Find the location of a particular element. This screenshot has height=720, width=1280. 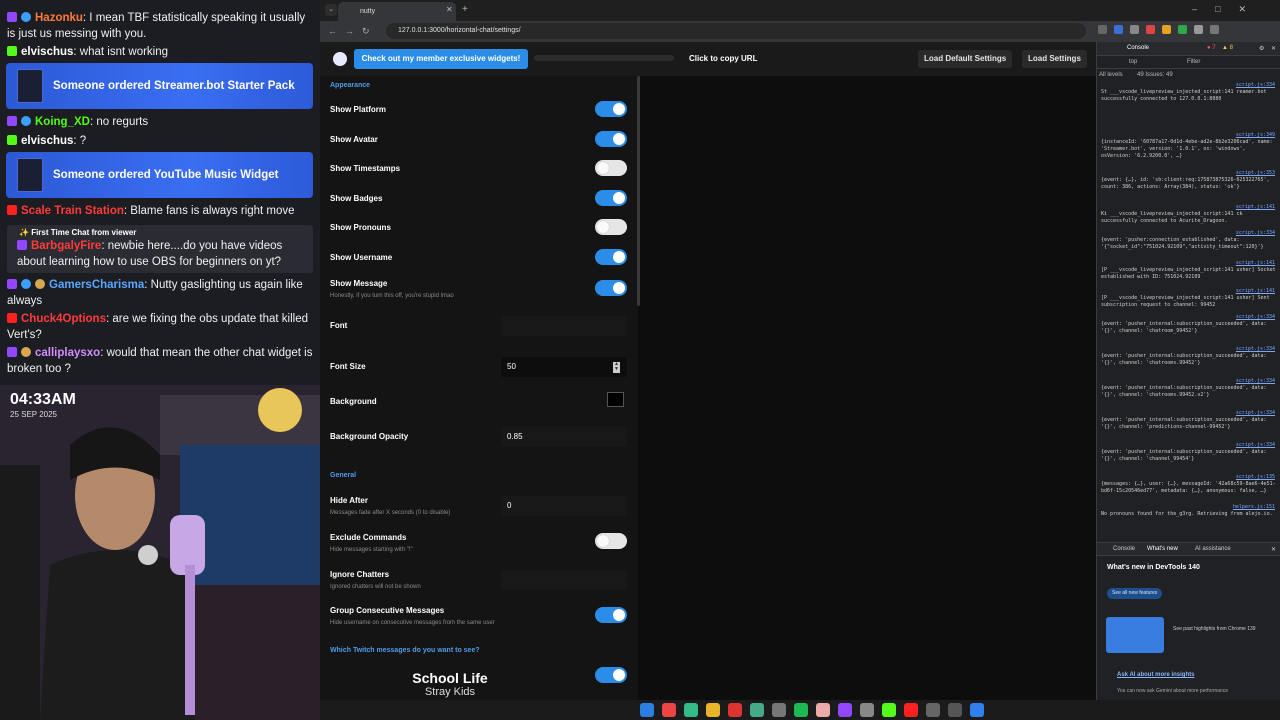

show-pronouns-toggle is located at coordinates (611, 227).